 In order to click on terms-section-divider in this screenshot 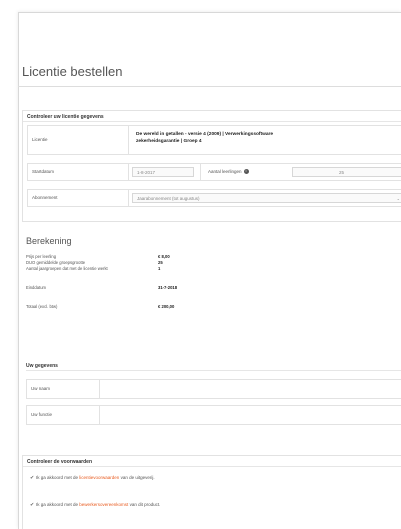, I will do `click(212, 466)`.